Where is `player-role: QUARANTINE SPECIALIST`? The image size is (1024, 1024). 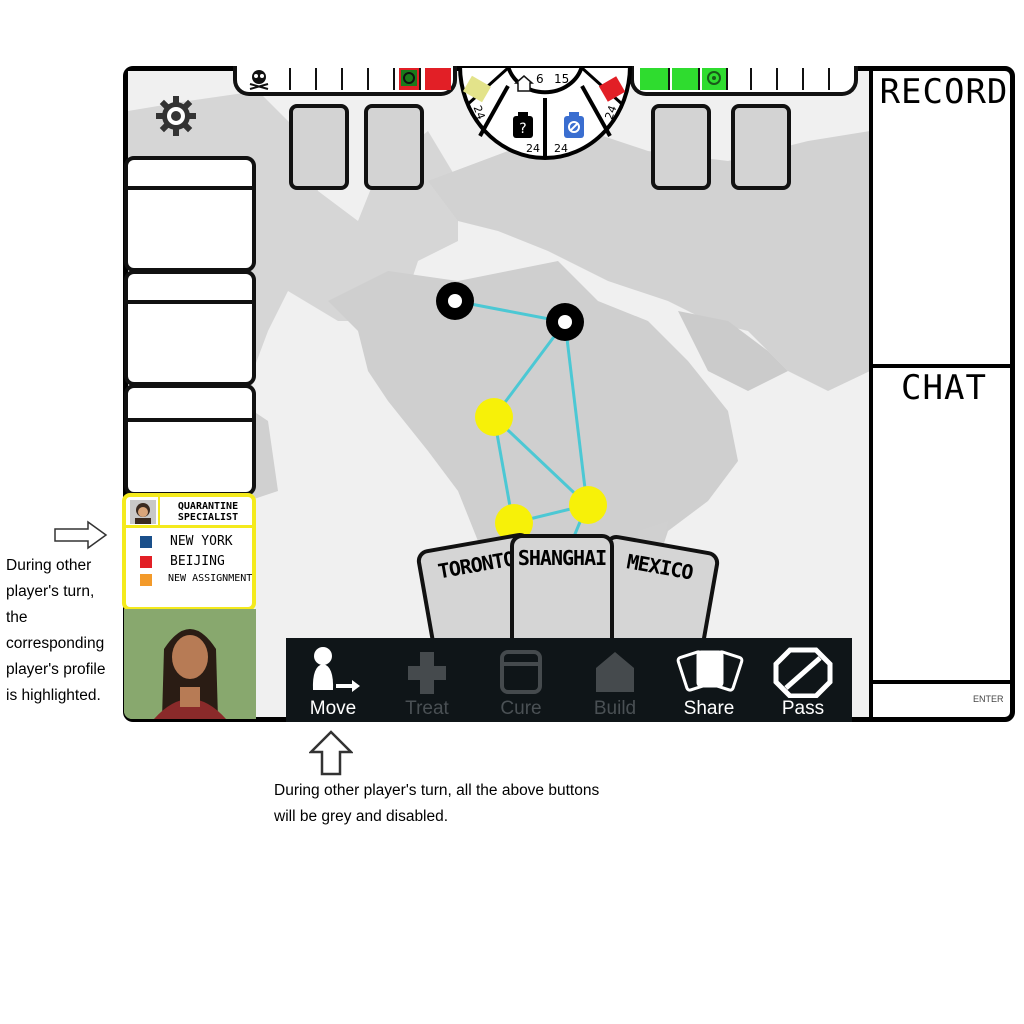 player-role: QUARANTINE SPECIALIST is located at coordinates (208, 512).